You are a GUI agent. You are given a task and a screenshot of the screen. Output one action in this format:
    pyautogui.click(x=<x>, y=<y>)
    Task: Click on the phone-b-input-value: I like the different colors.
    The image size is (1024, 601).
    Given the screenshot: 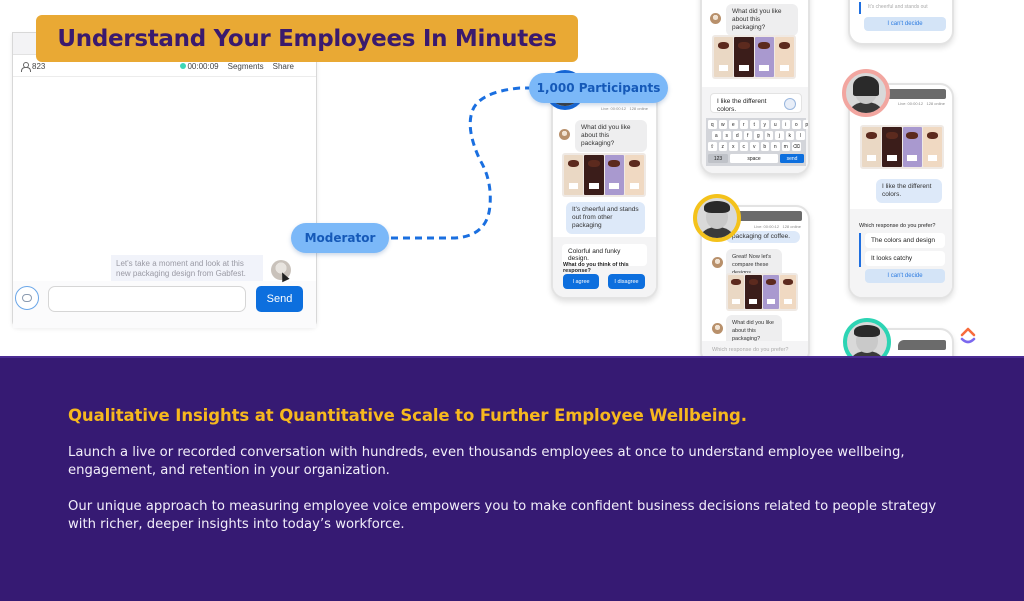 What is the action you would take?
    pyautogui.click(x=742, y=105)
    